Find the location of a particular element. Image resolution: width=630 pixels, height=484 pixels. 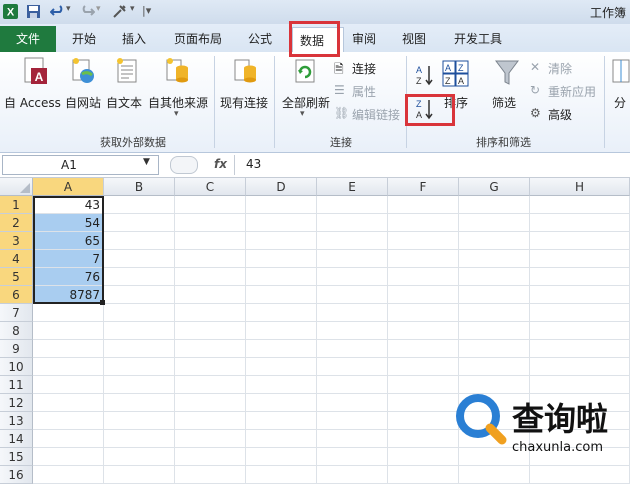

edit-links-button: 编辑链接 is located at coordinates (376, 114).